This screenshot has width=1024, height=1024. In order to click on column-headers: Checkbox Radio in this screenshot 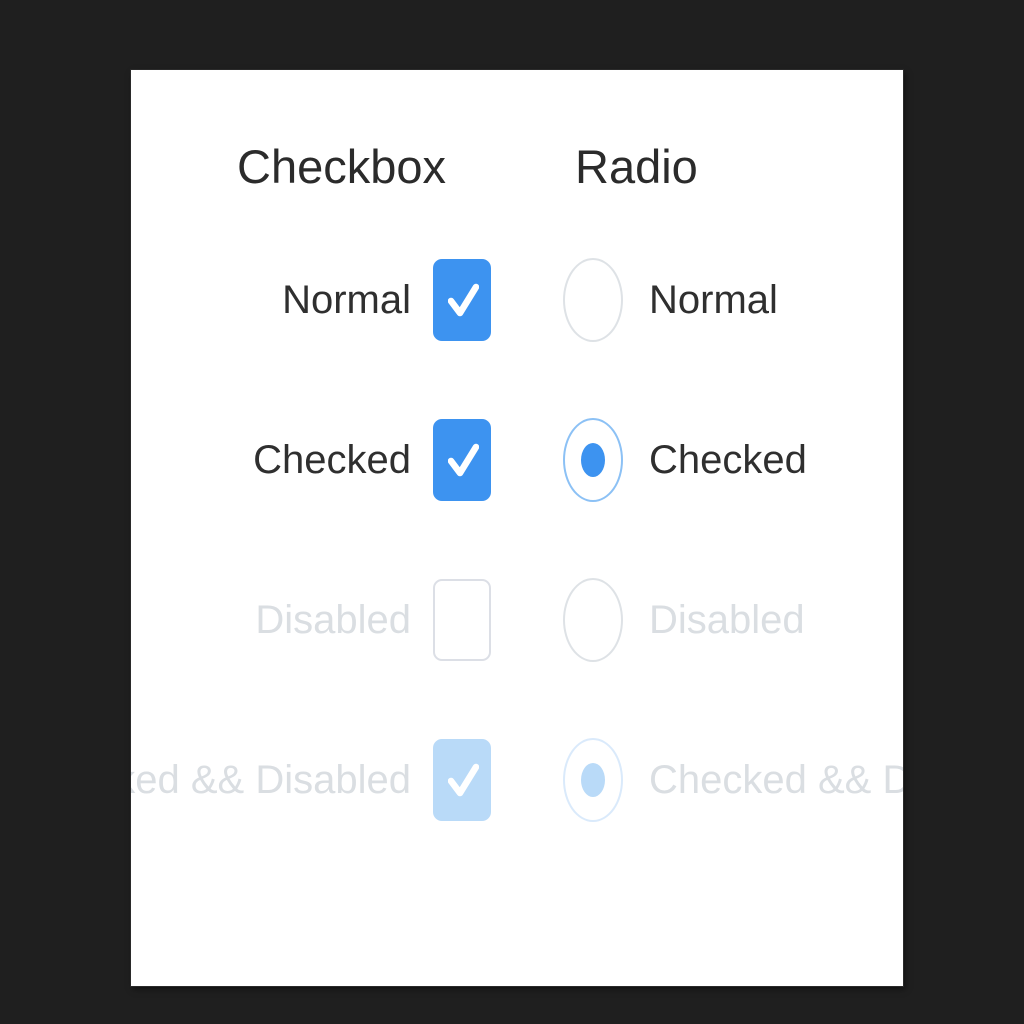, I will do `click(517, 145)`.